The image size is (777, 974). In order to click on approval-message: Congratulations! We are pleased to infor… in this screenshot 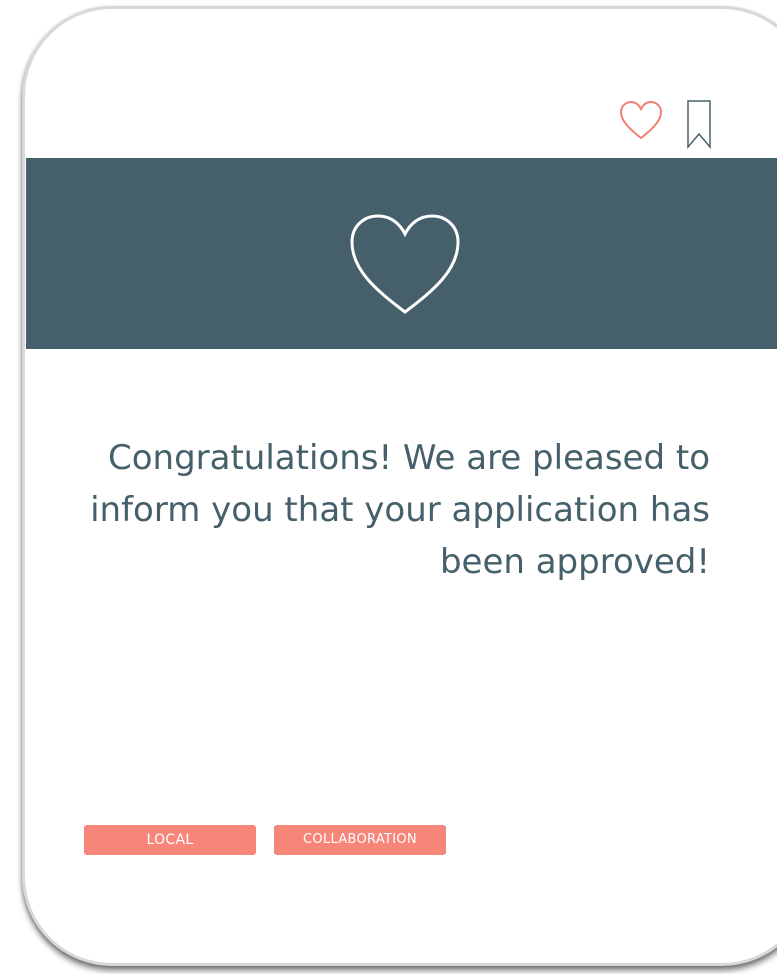, I will do `click(400, 510)`.